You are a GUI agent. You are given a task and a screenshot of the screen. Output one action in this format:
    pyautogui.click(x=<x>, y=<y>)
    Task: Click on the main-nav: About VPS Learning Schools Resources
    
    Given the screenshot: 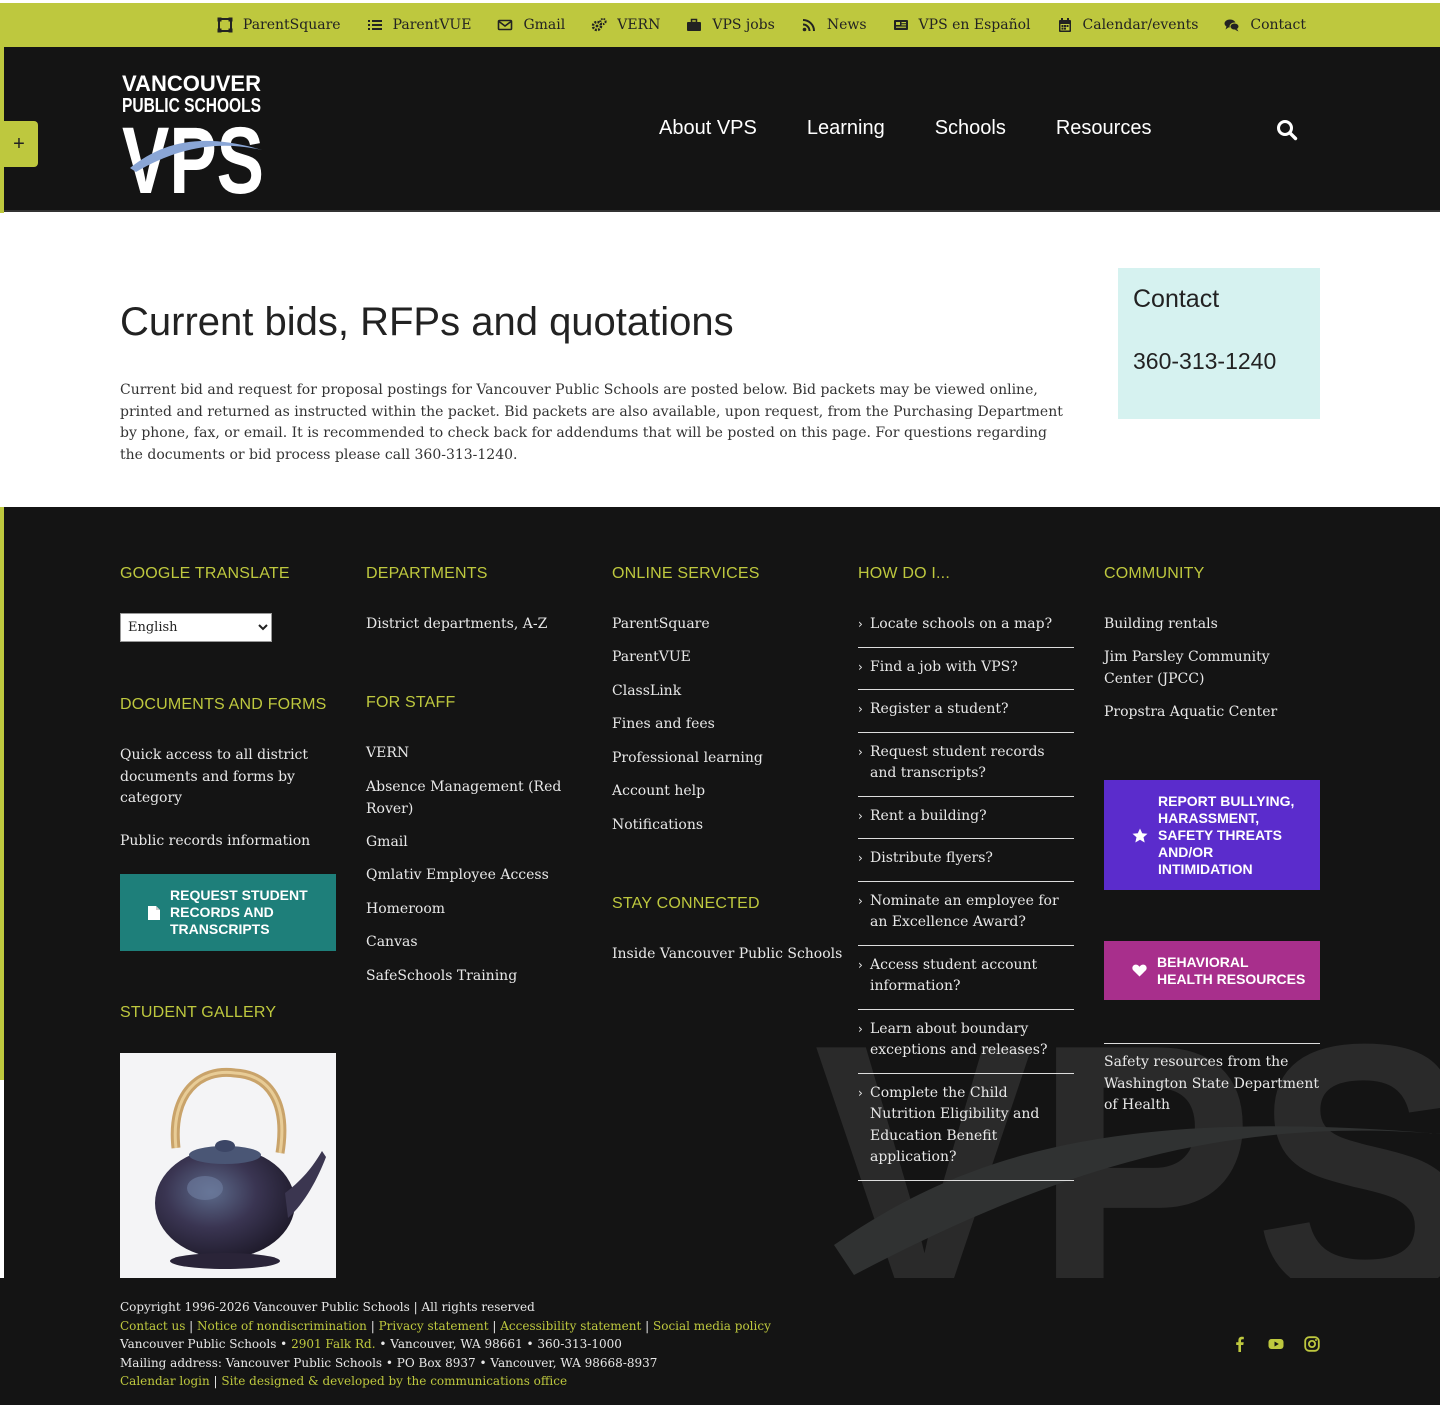 What is the action you would take?
    pyautogui.click(x=930, y=128)
    